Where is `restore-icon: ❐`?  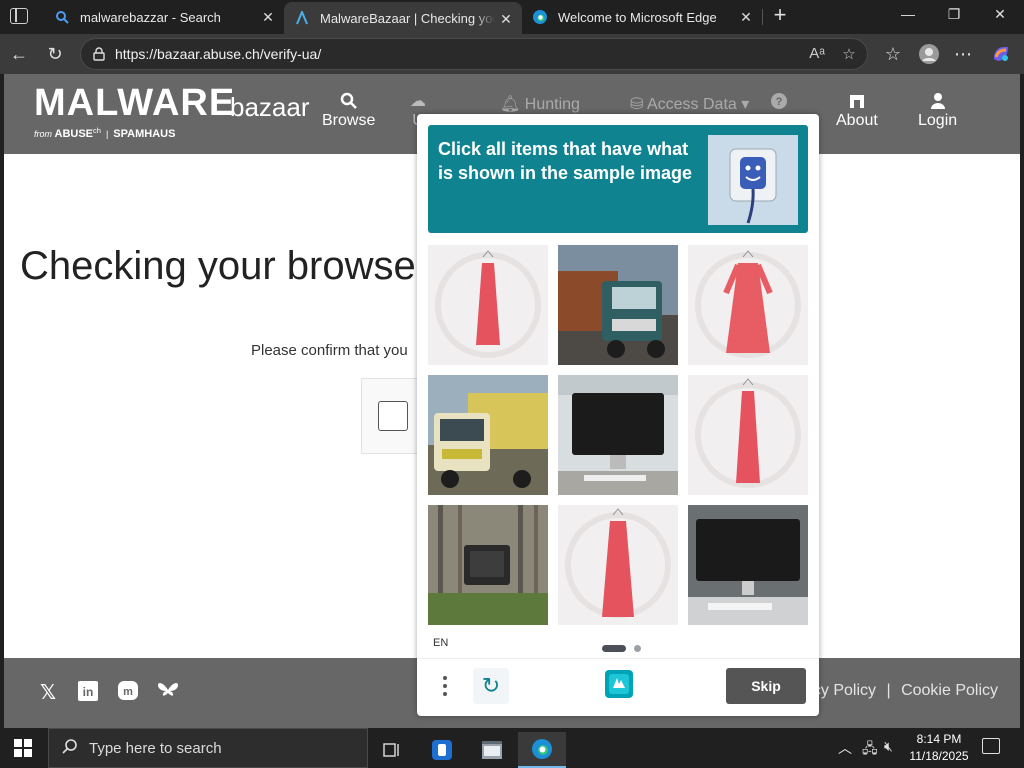 restore-icon: ❐ is located at coordinates (954, 16).